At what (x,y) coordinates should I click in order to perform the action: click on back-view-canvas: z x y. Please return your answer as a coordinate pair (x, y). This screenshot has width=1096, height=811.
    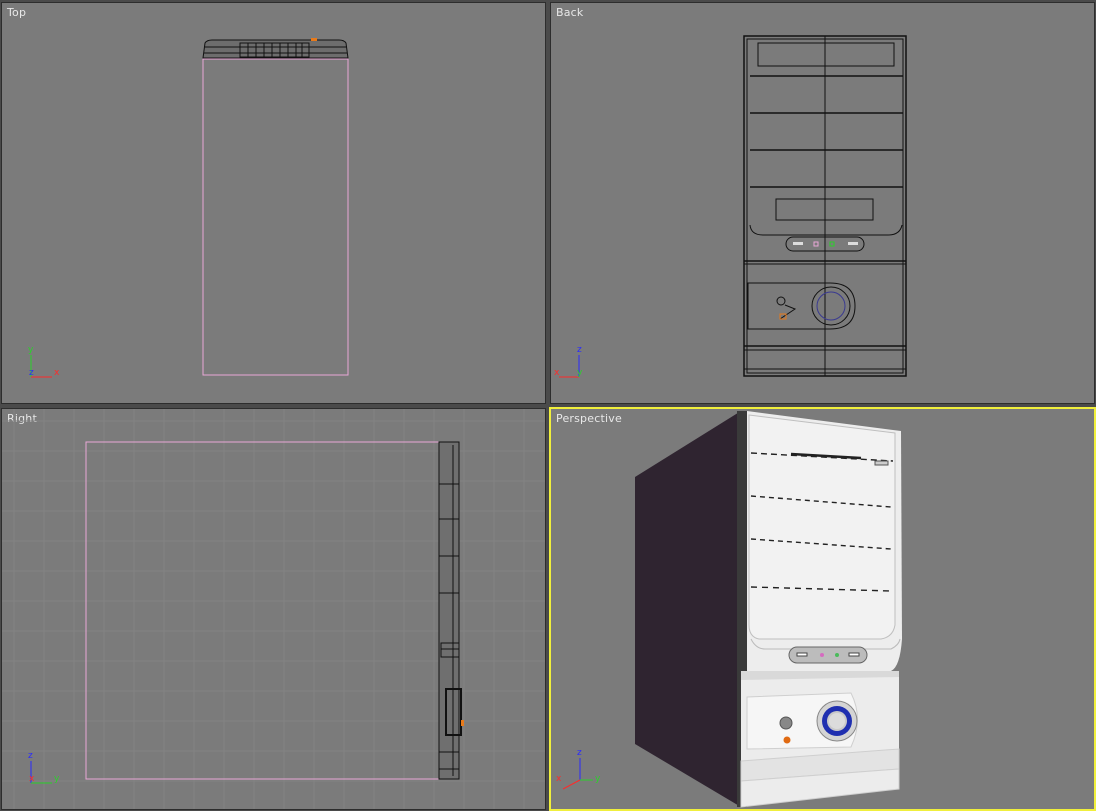
    Looking at the image, I should click on (730, 206).